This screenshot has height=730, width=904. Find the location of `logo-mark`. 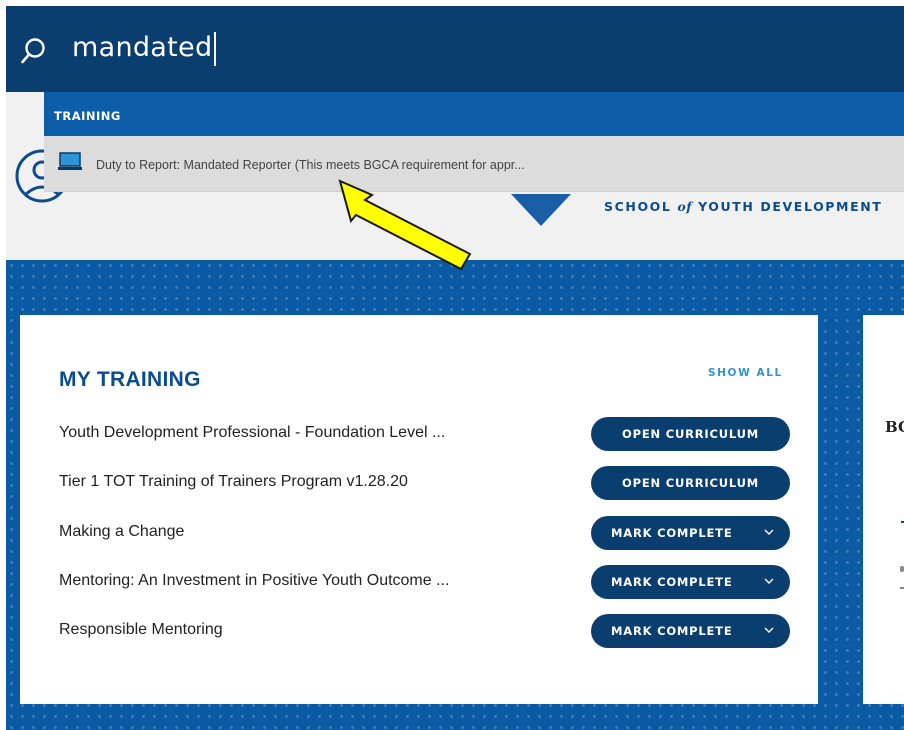

logo-mark is located at coordinates (541, 210).